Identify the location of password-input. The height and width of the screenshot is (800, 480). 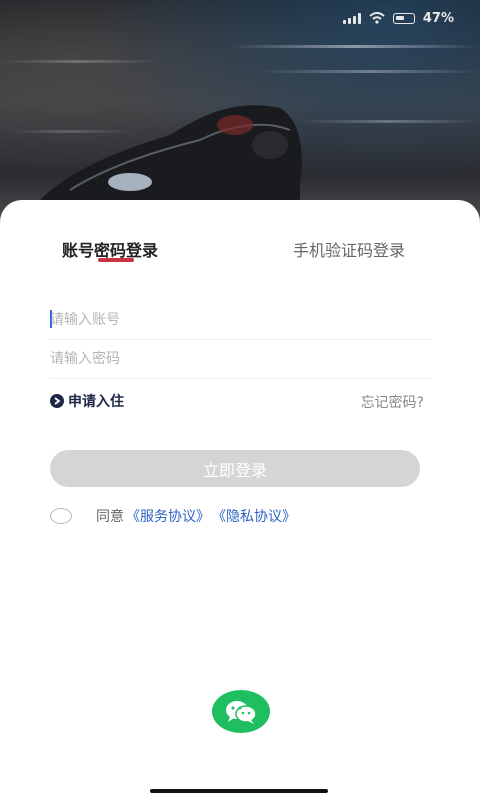
(241, 358).